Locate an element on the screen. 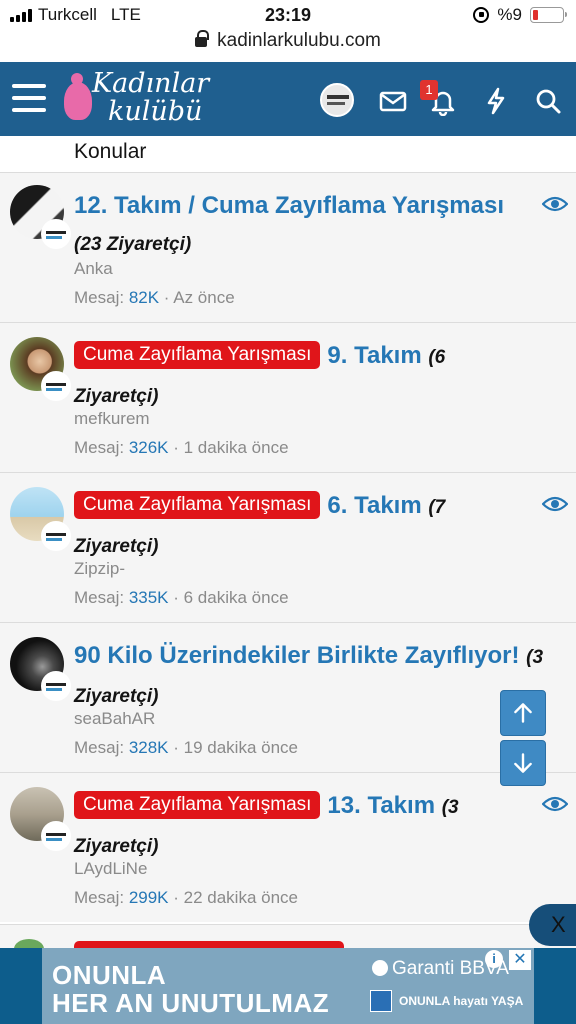  thread-meta: Mesaj: 326K · 1 dakika önce is located at coordinates (181, 448).